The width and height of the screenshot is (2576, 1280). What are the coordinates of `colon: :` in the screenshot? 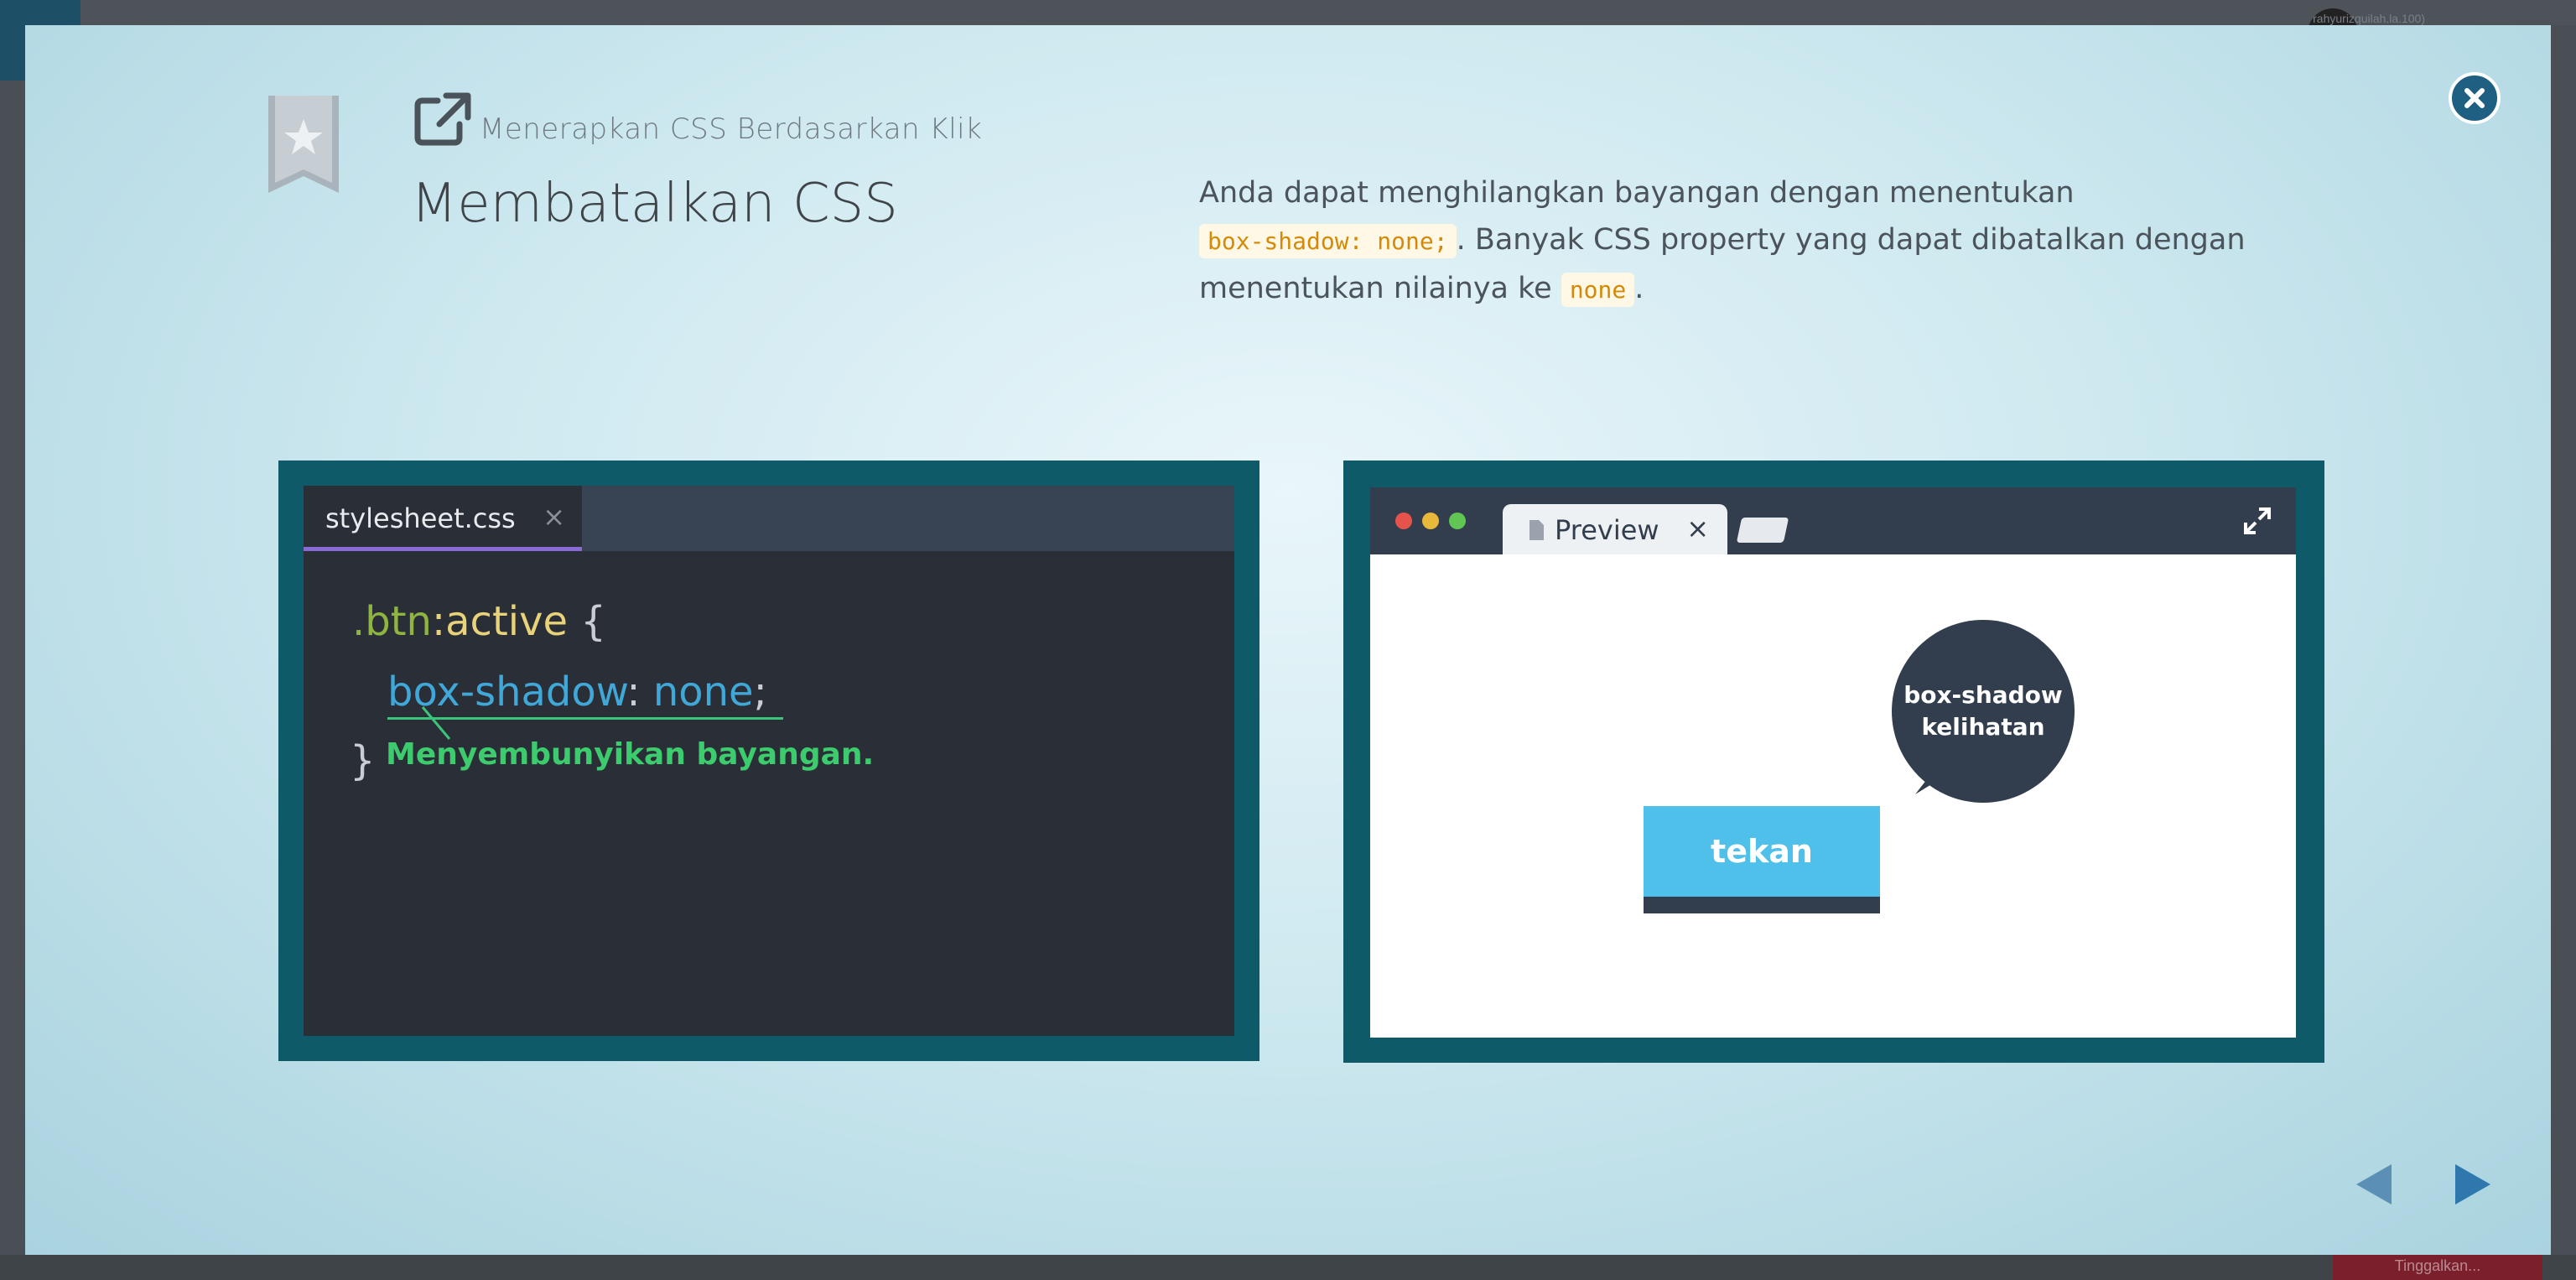 It's located at (639, 692).